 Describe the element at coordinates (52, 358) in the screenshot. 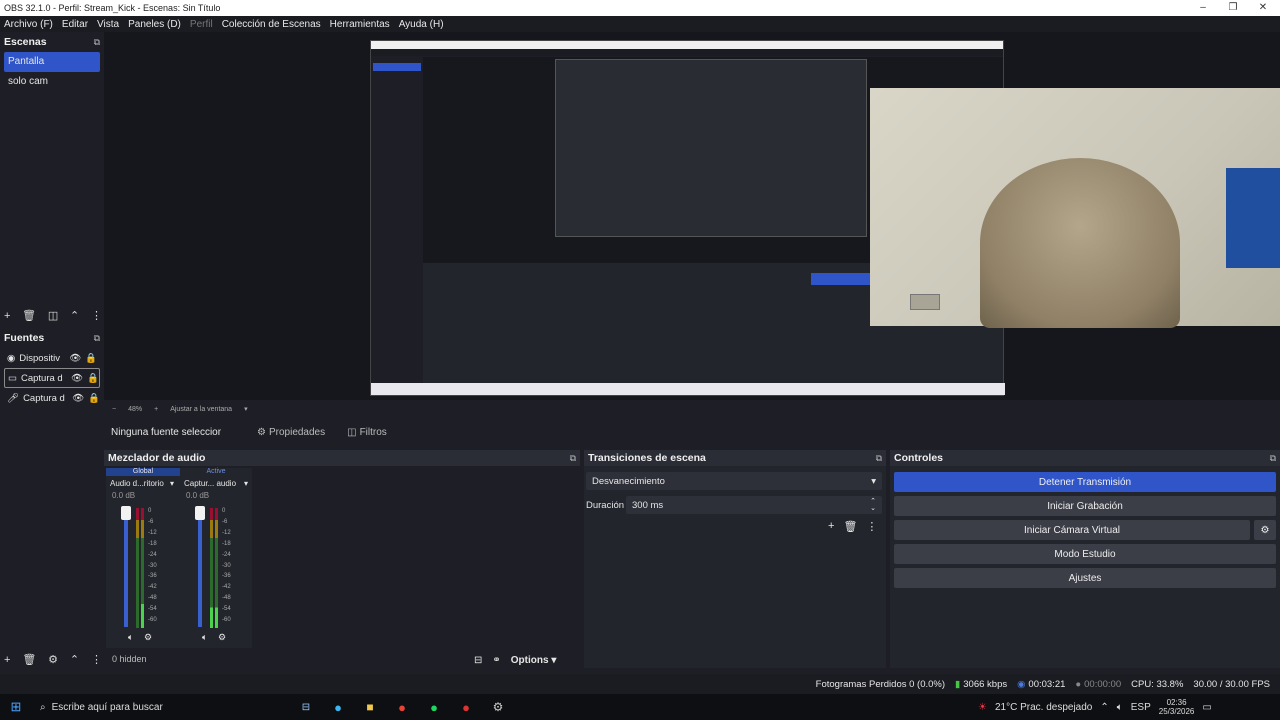

I see `source-item: ◉ Dispositiv 👁 🔒` at that location.